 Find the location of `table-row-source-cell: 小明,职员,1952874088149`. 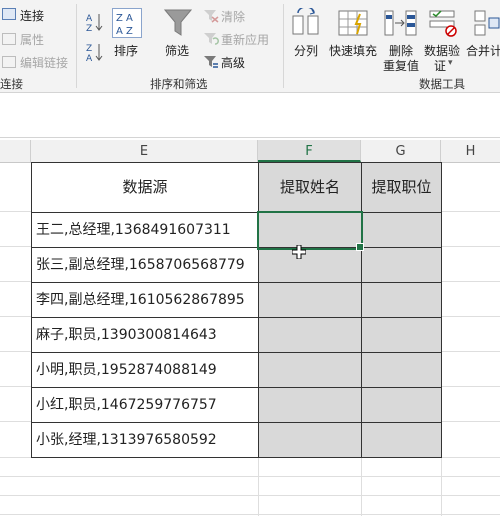

table-row-source-cell: 小明,职员,1952874088149 is located at coordinates (145, 370).